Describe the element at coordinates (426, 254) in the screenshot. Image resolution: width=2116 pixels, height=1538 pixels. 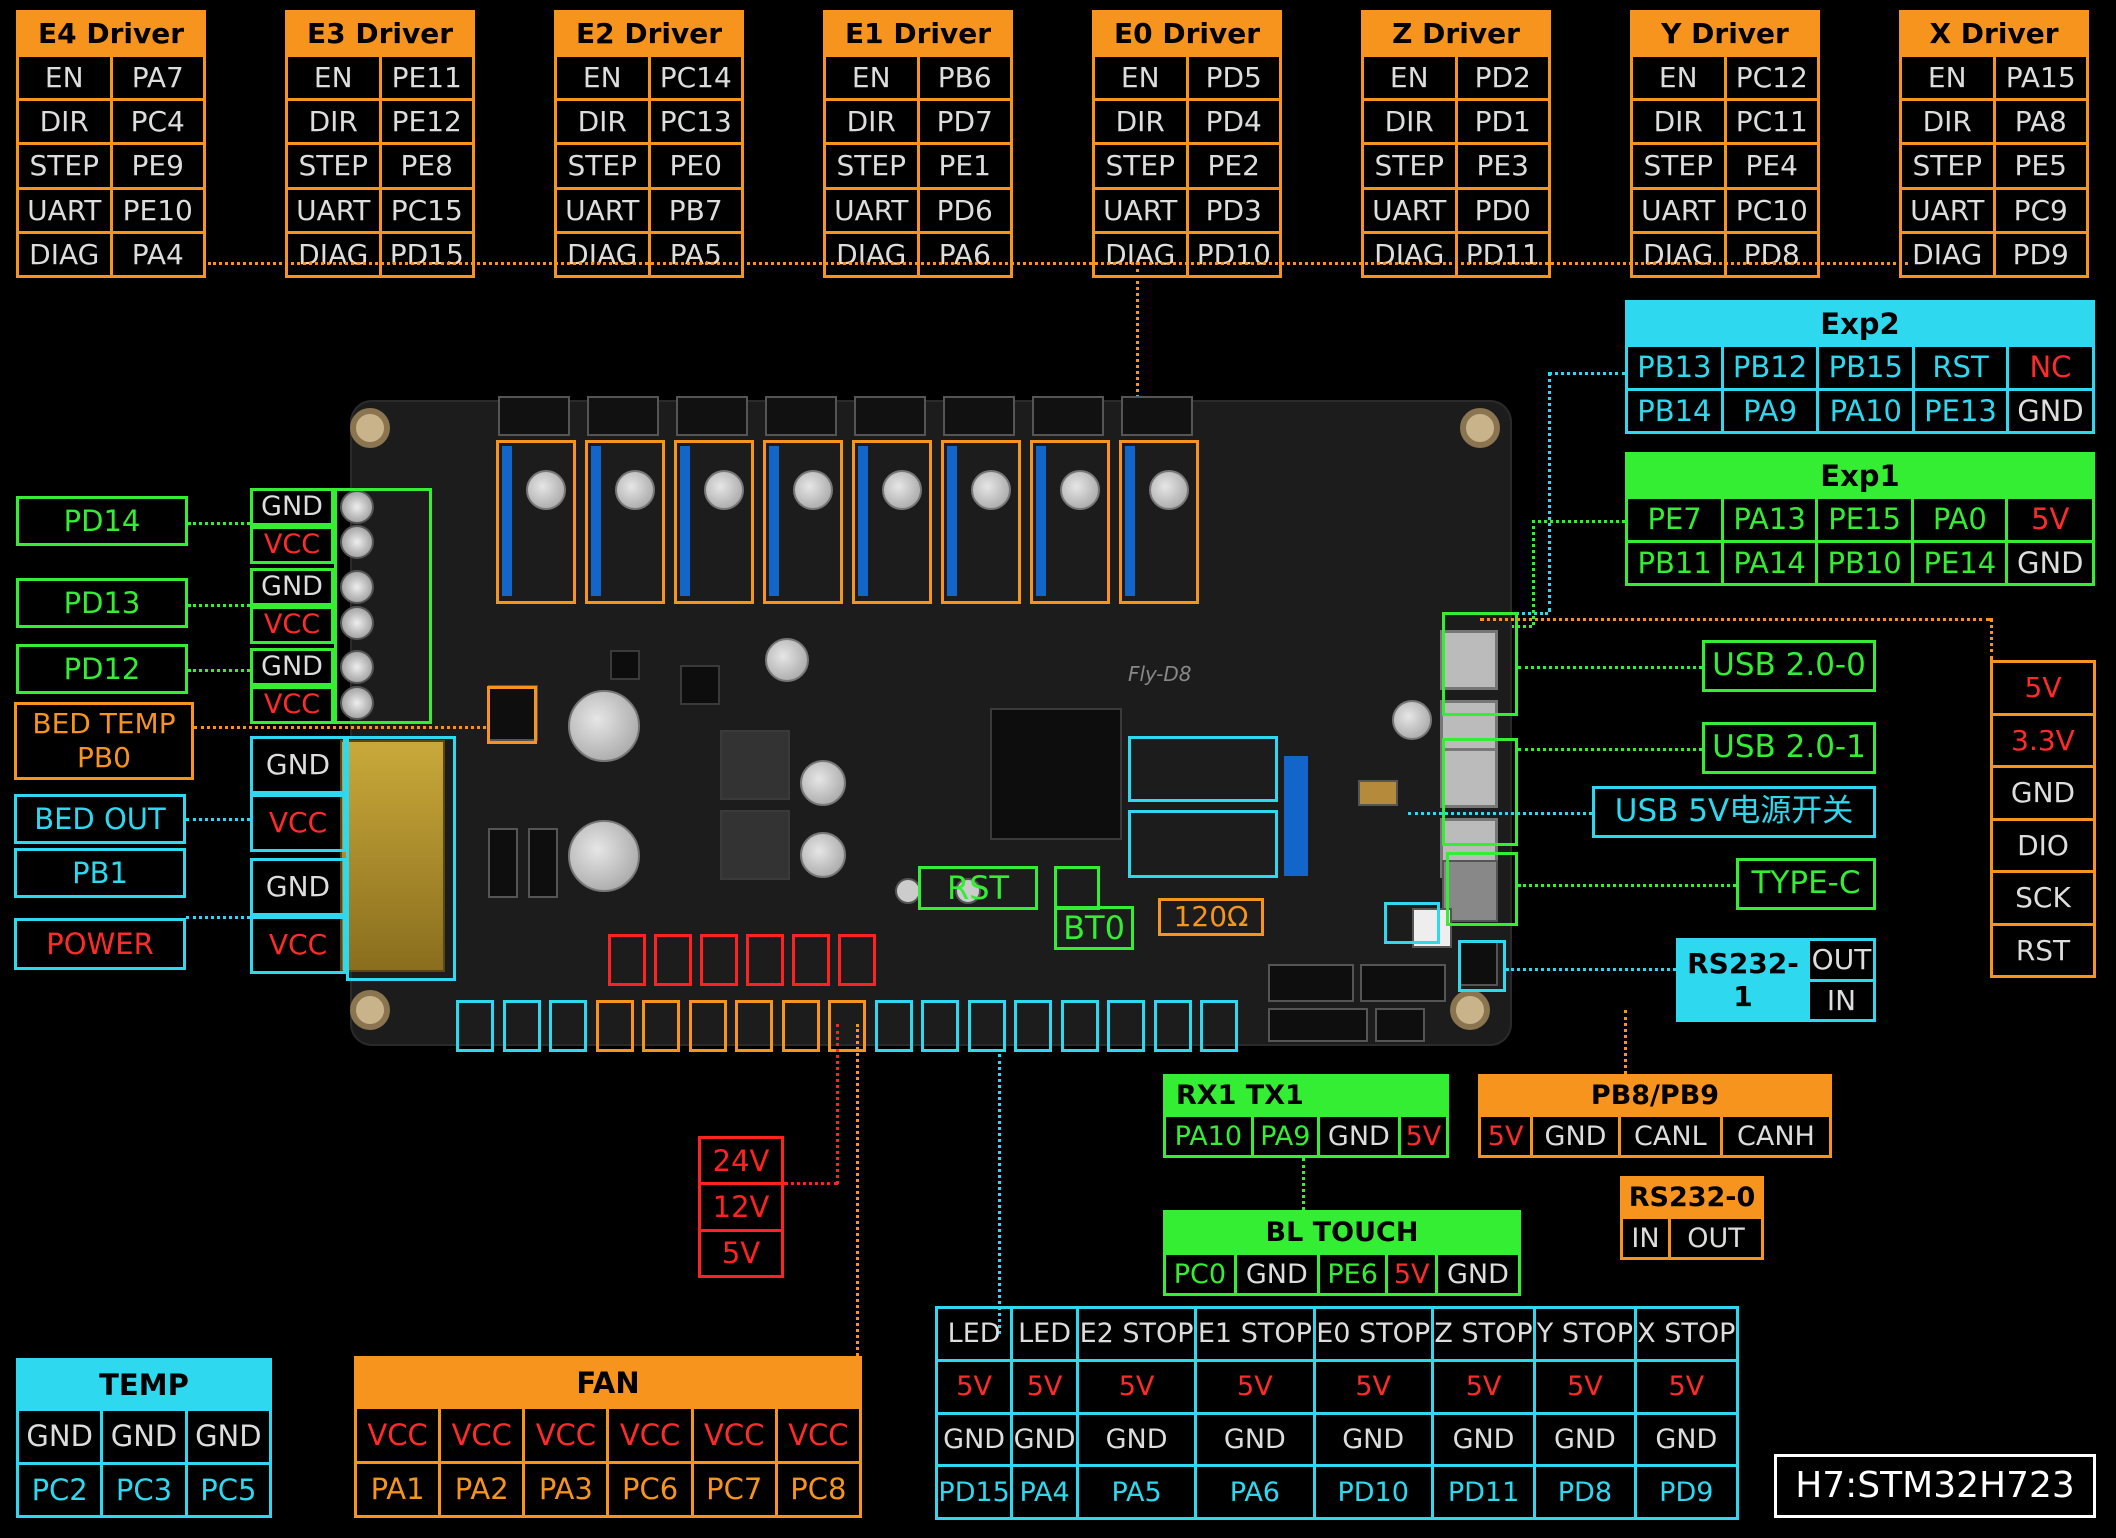
I see `driver-pin: PD15` at that location.